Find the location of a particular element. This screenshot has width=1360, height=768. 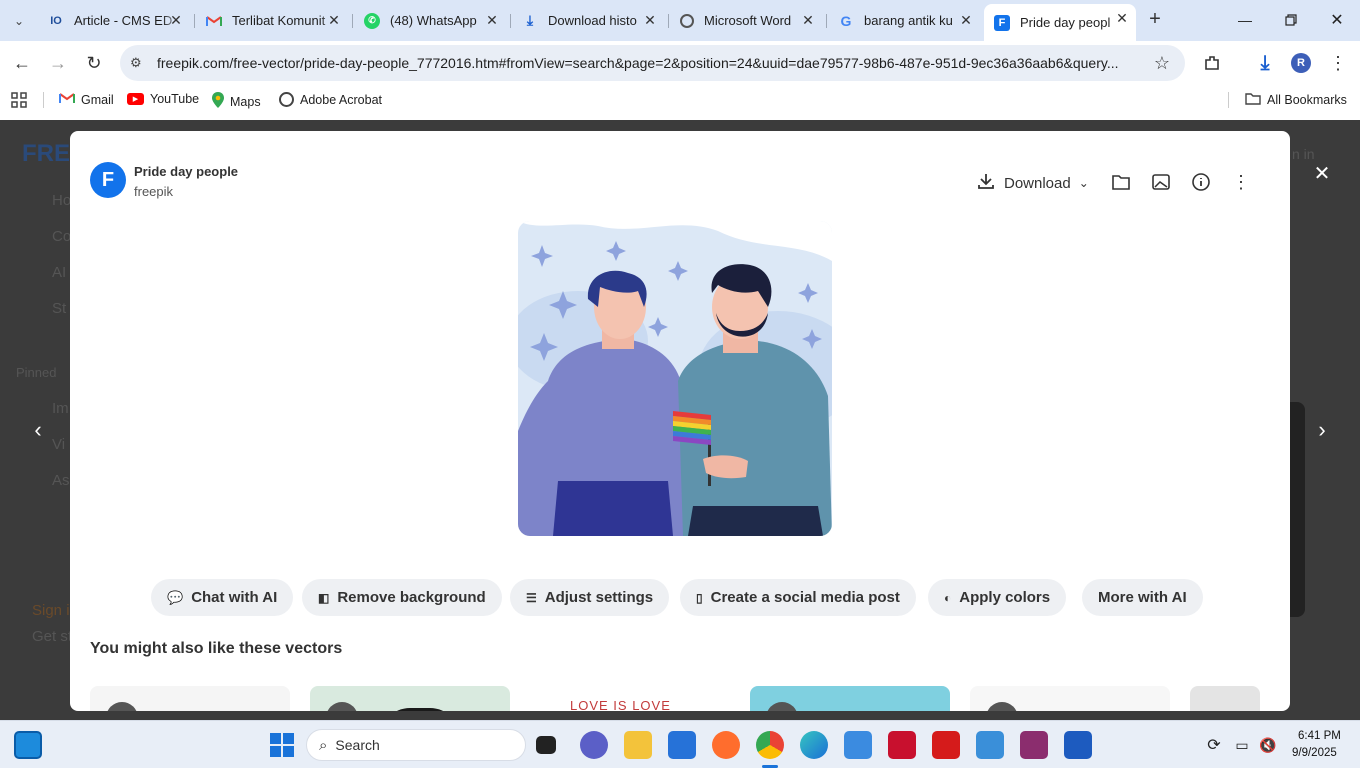

sliders-icon: ☰ is located at coordinates (531, 597).